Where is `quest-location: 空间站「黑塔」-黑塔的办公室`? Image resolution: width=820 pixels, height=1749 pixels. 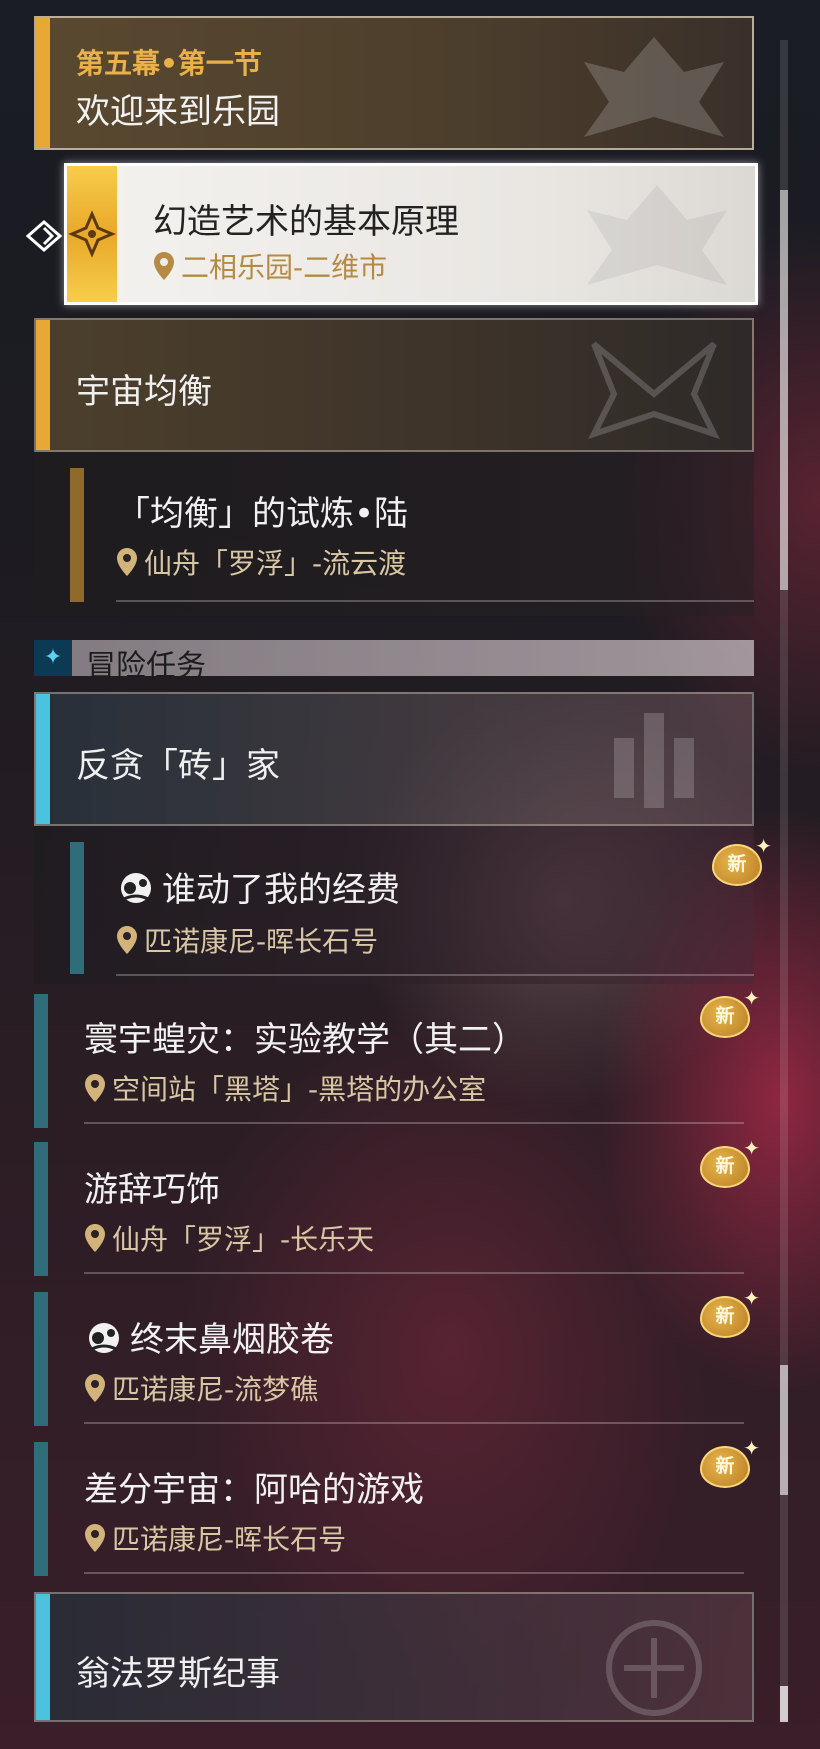
quest-location: 空间站「黑塔」-黑塔的办公室 is located at coordinates (285, 1088).